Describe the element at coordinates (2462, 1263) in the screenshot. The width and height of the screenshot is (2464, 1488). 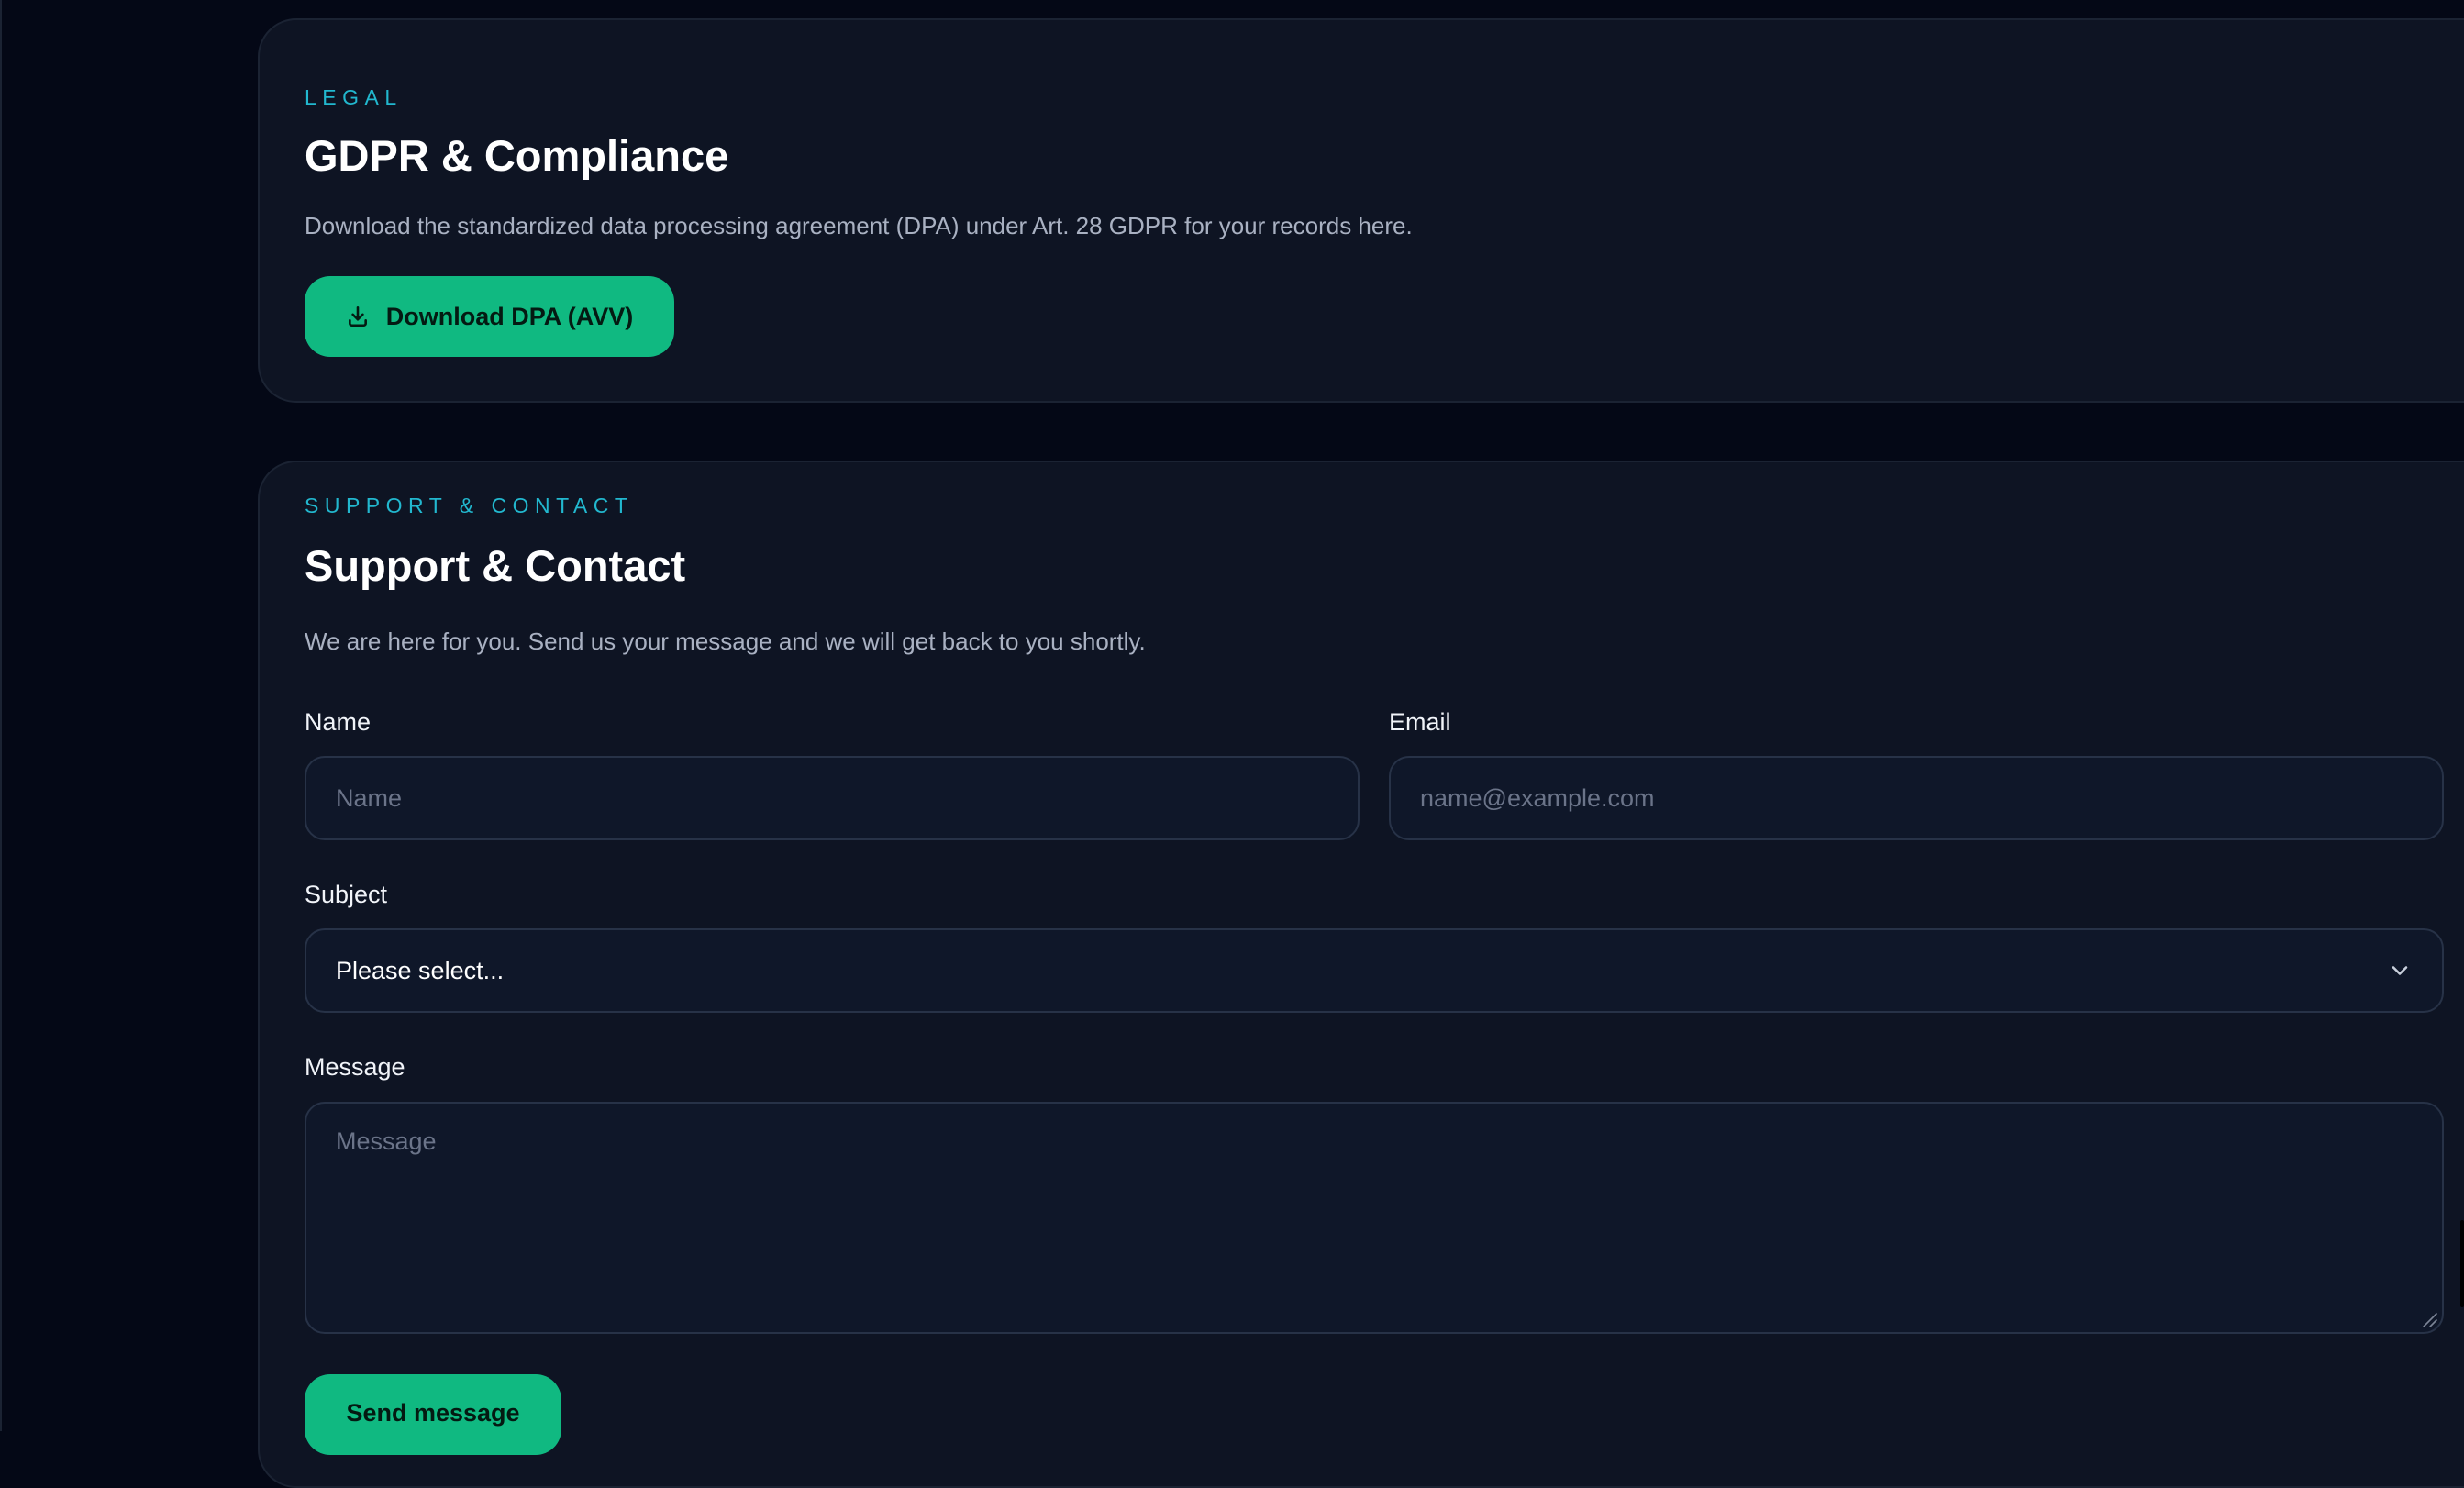
I see `scrollbar-thumb` at that location.